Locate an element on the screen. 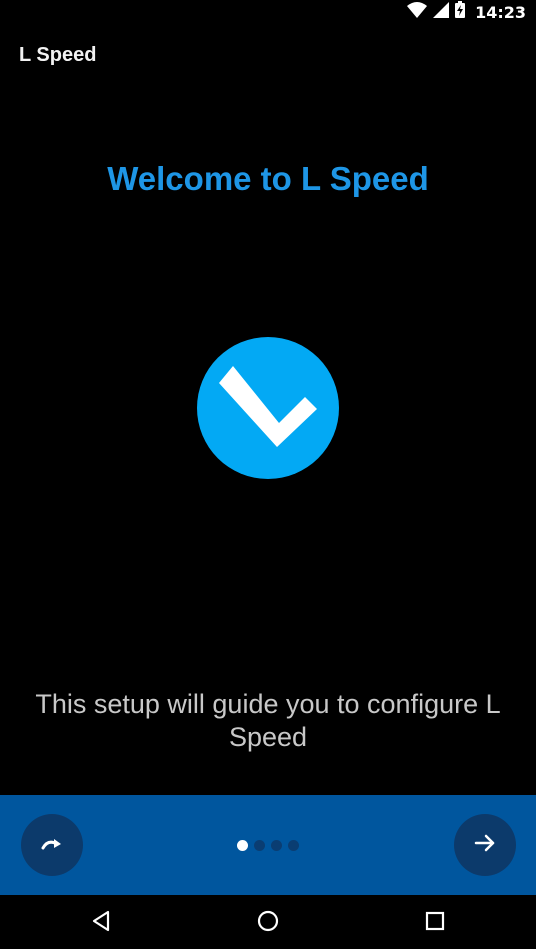 The width and height of the screenshot is (536, 949). arrow-right-icon is located at coordinates (485, 845).